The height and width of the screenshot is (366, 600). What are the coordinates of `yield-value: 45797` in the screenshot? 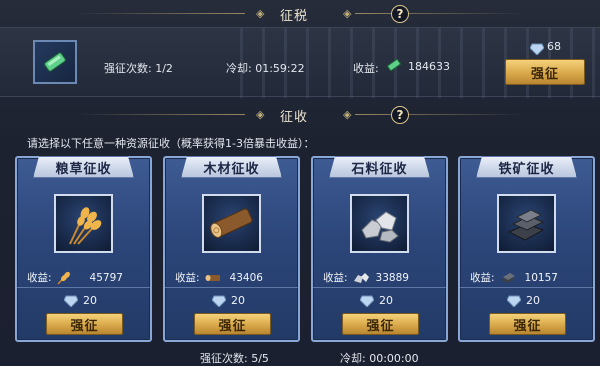 It's located at (106, 277).